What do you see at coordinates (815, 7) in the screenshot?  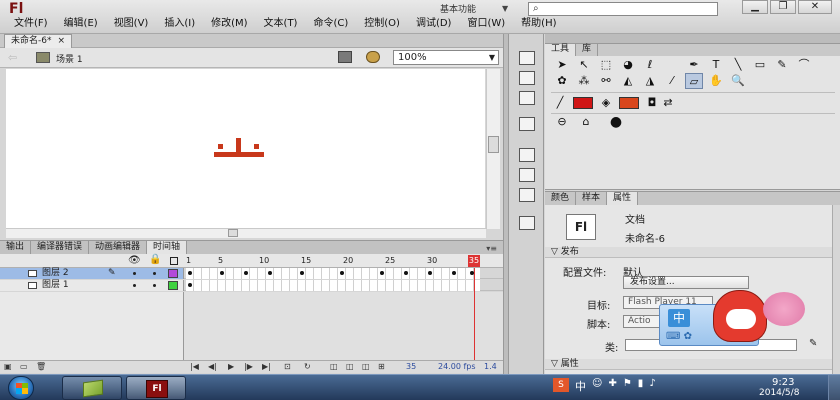 I see `close-button: ✕` at bounding box center [815, 7].